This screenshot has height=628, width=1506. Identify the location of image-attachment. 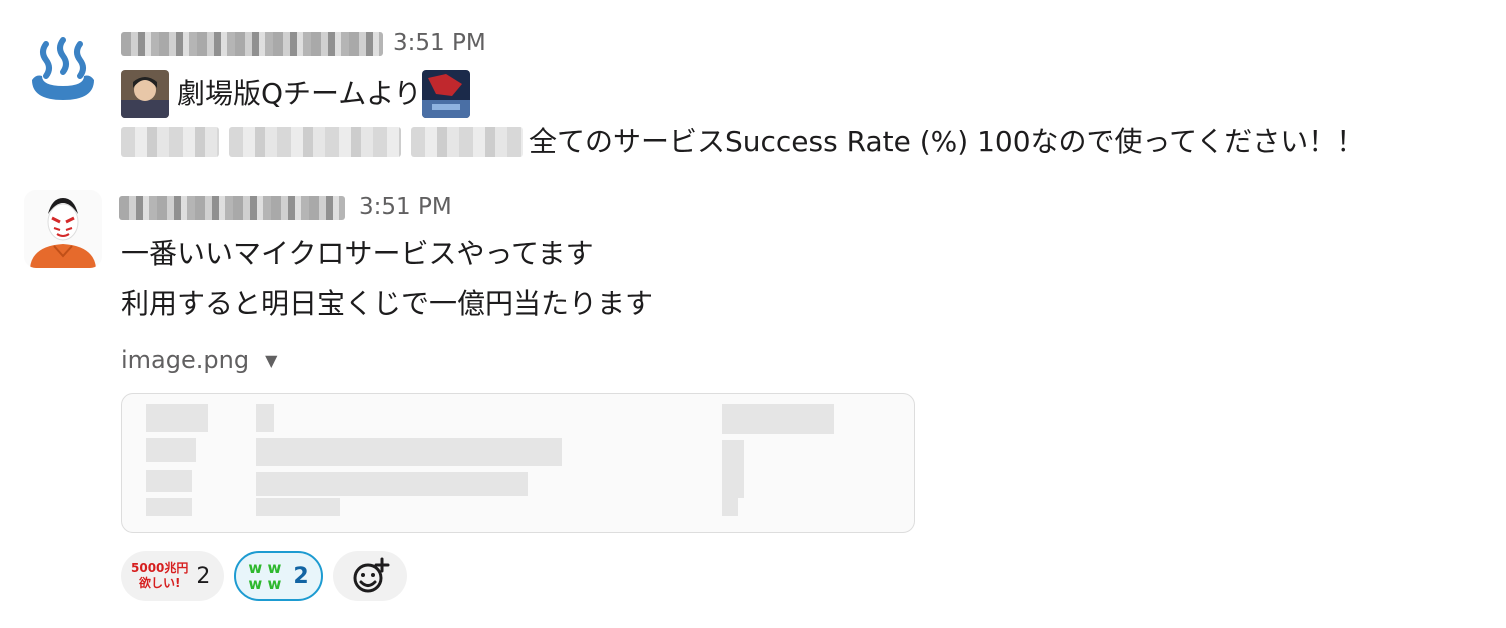
(518, 463).